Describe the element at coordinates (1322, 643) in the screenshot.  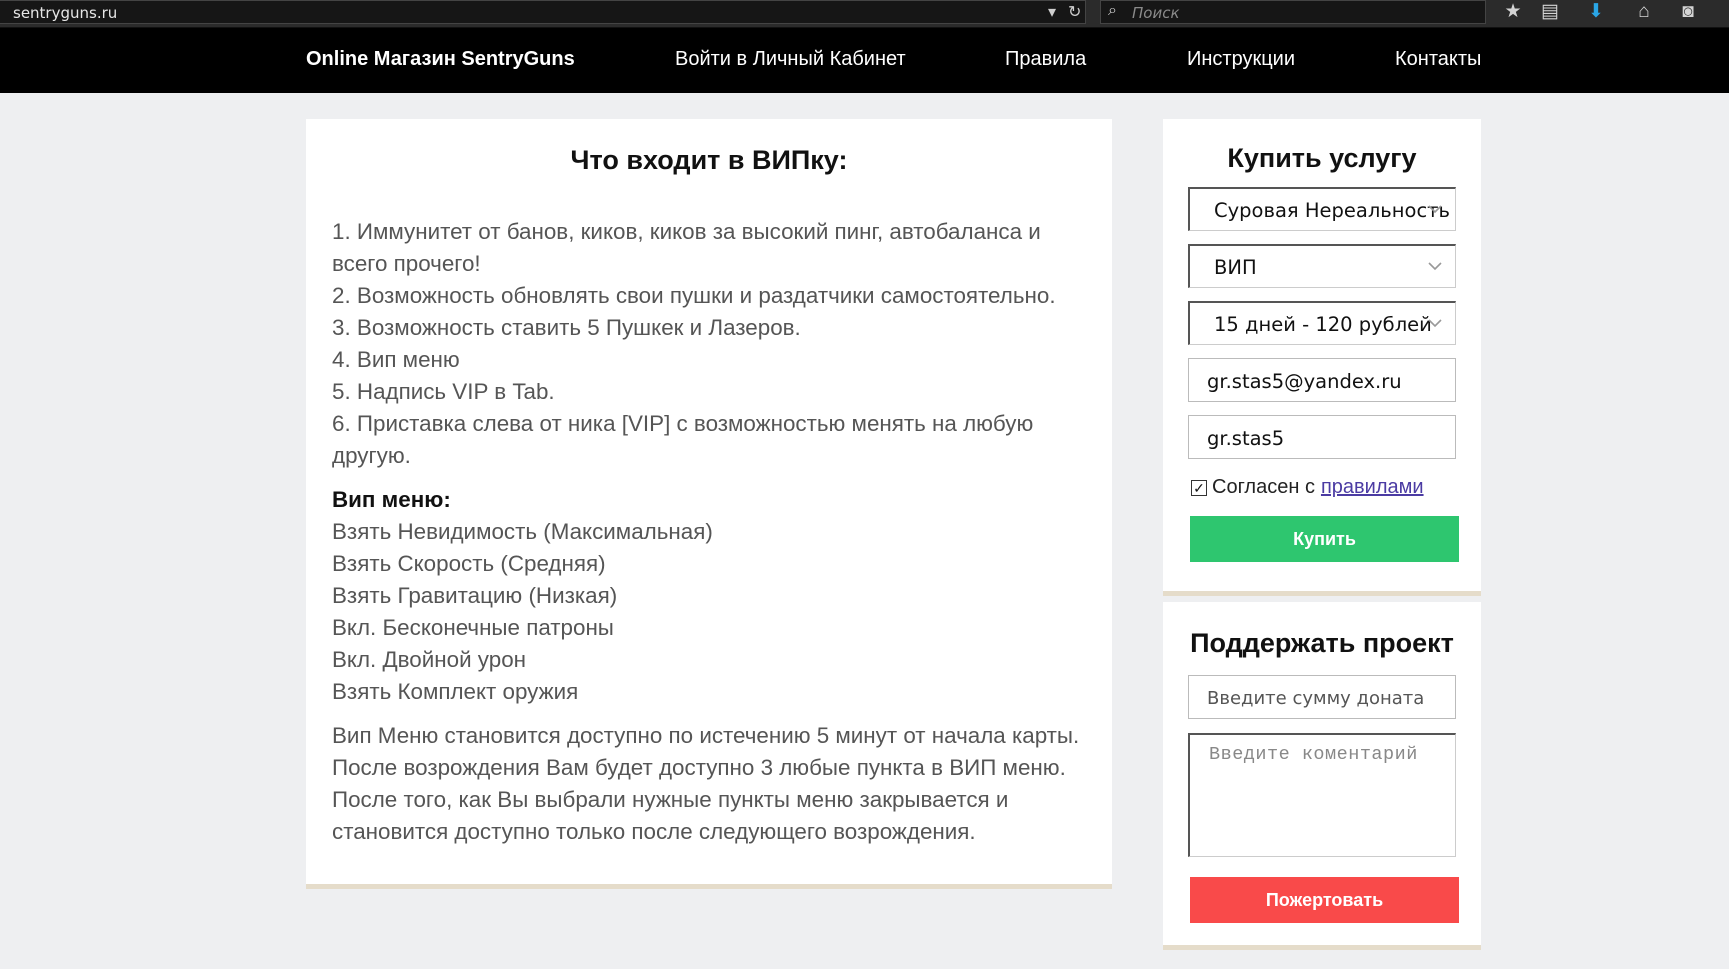
I see `donate-title: Поддержать проект` at that location.